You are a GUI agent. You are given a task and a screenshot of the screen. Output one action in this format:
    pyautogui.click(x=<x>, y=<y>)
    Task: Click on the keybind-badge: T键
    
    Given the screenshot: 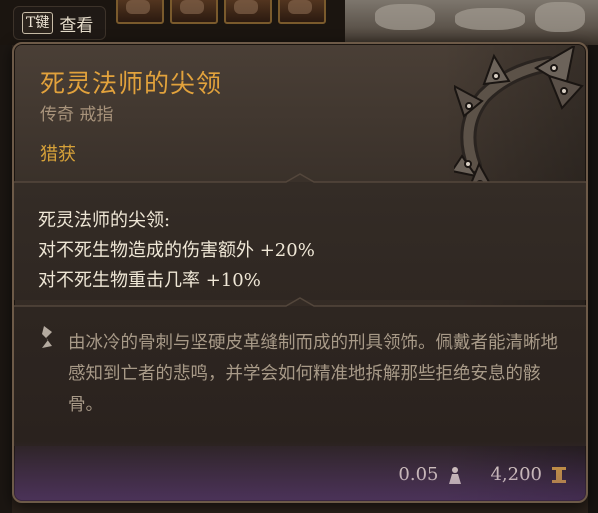 What is the action you would take?
    pyautogui.click(x=38, y=23)
    